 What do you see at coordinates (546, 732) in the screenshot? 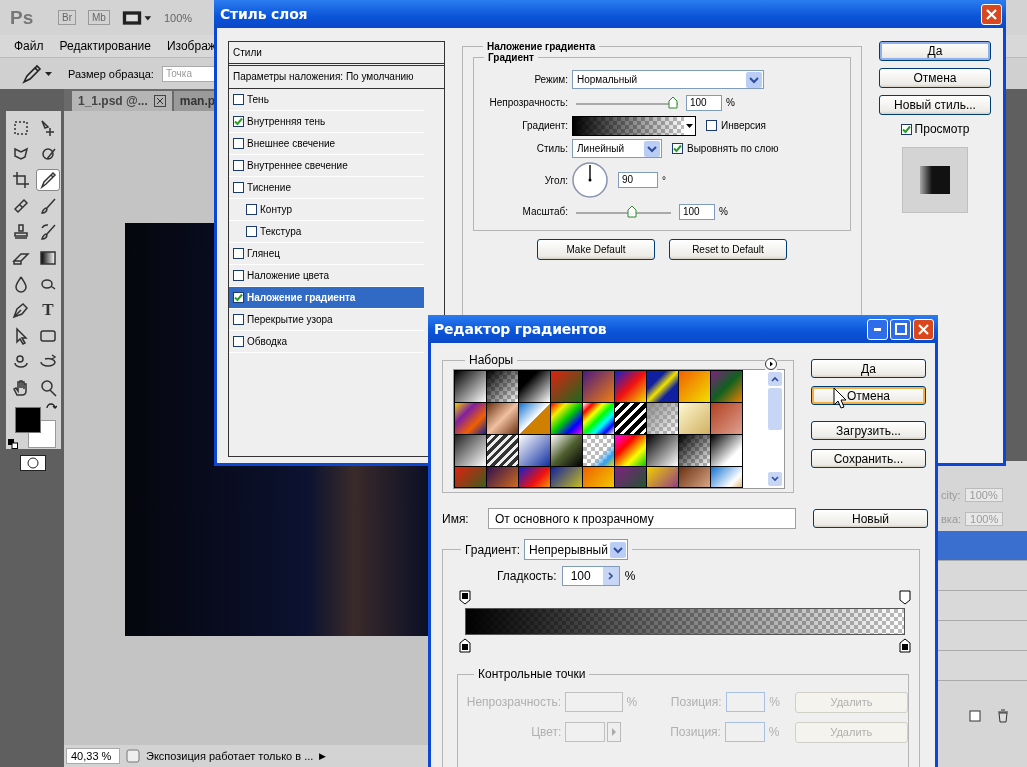
I see `stop-value-label: Цвет:` at bounding box center [546, 732].